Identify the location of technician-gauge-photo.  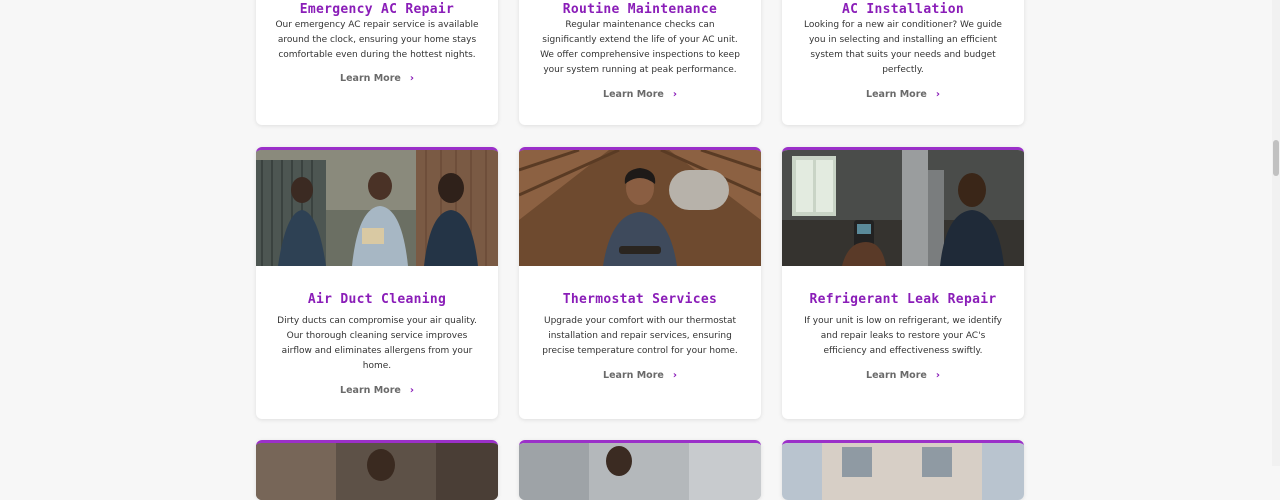
(903, 208).